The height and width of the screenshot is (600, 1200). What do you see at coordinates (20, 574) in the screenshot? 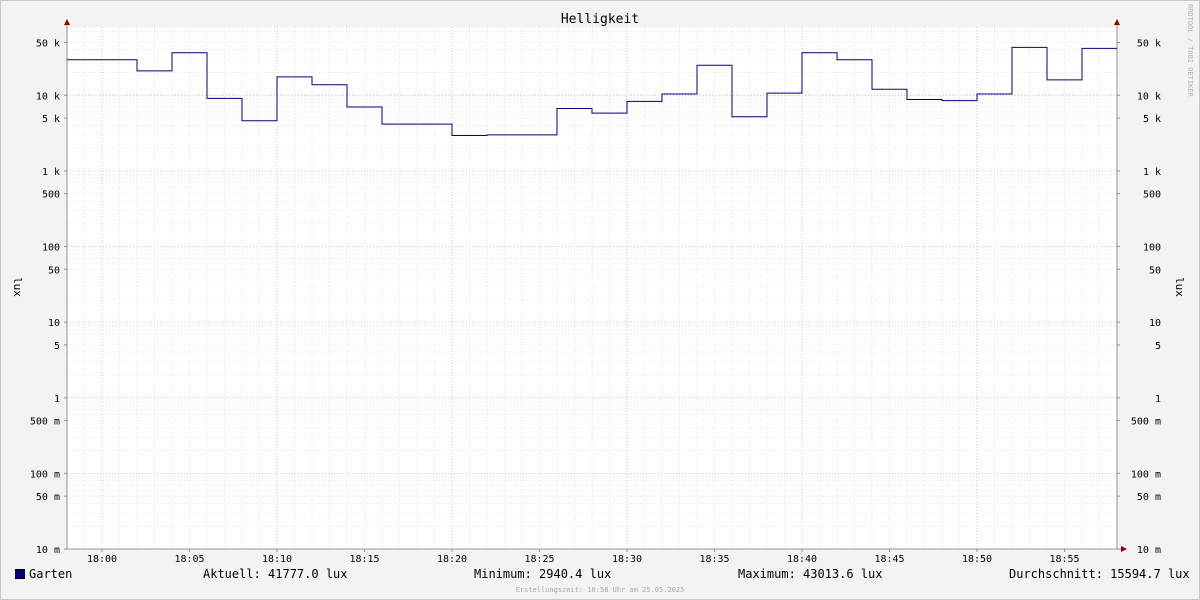
I see `legend-swatch` at bounding box center [20, 574].